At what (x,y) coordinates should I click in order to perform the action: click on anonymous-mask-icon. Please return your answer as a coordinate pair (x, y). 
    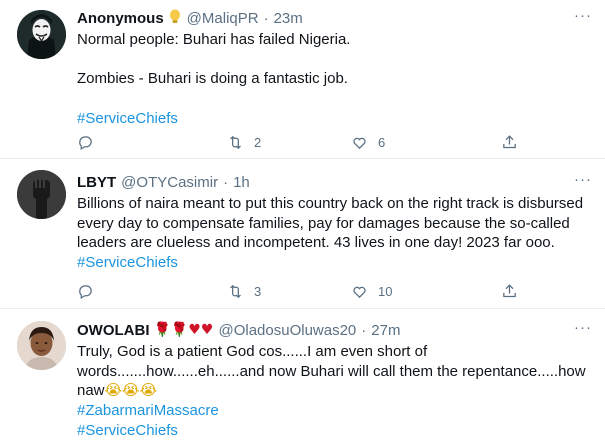
    Looking at the image, I should click on (41, 34).